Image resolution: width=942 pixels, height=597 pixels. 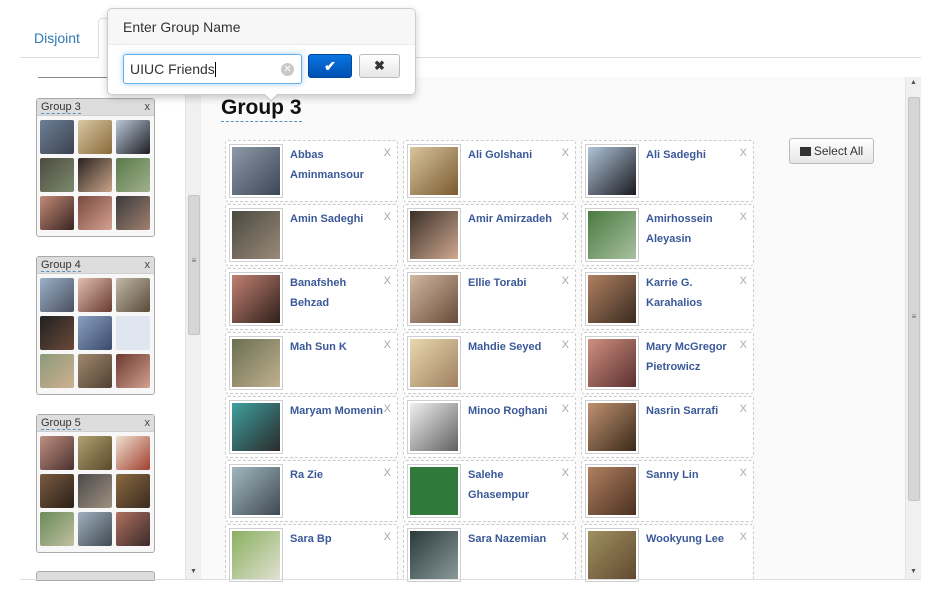 I want to click on friend-name: Wookyung Lee, so click(x=693, y=539).